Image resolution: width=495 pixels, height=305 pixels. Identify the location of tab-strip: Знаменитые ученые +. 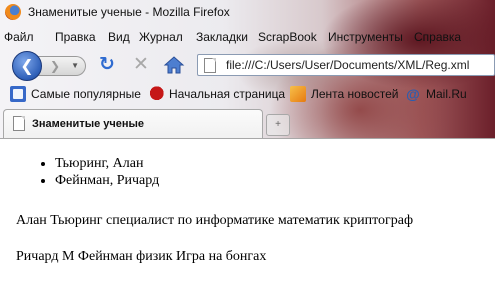
(247, 122).